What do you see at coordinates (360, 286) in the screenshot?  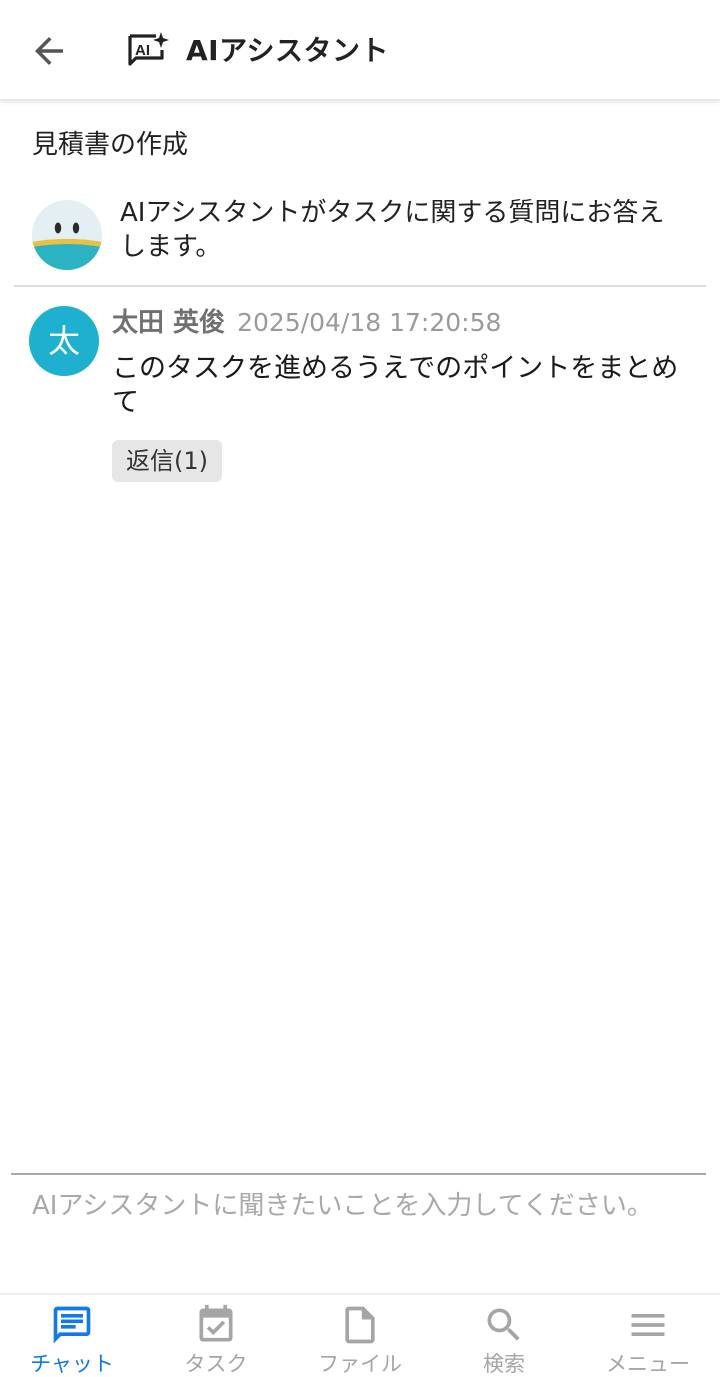 I see `divider` at bounding box center [360, 286].